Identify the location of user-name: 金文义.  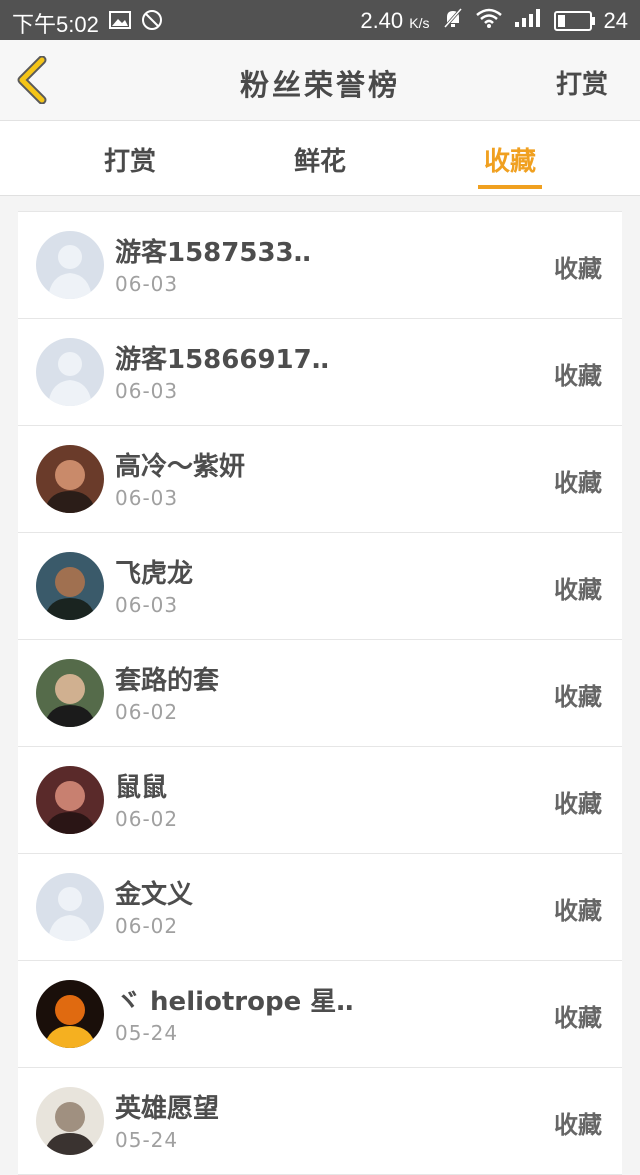
(154, 895).